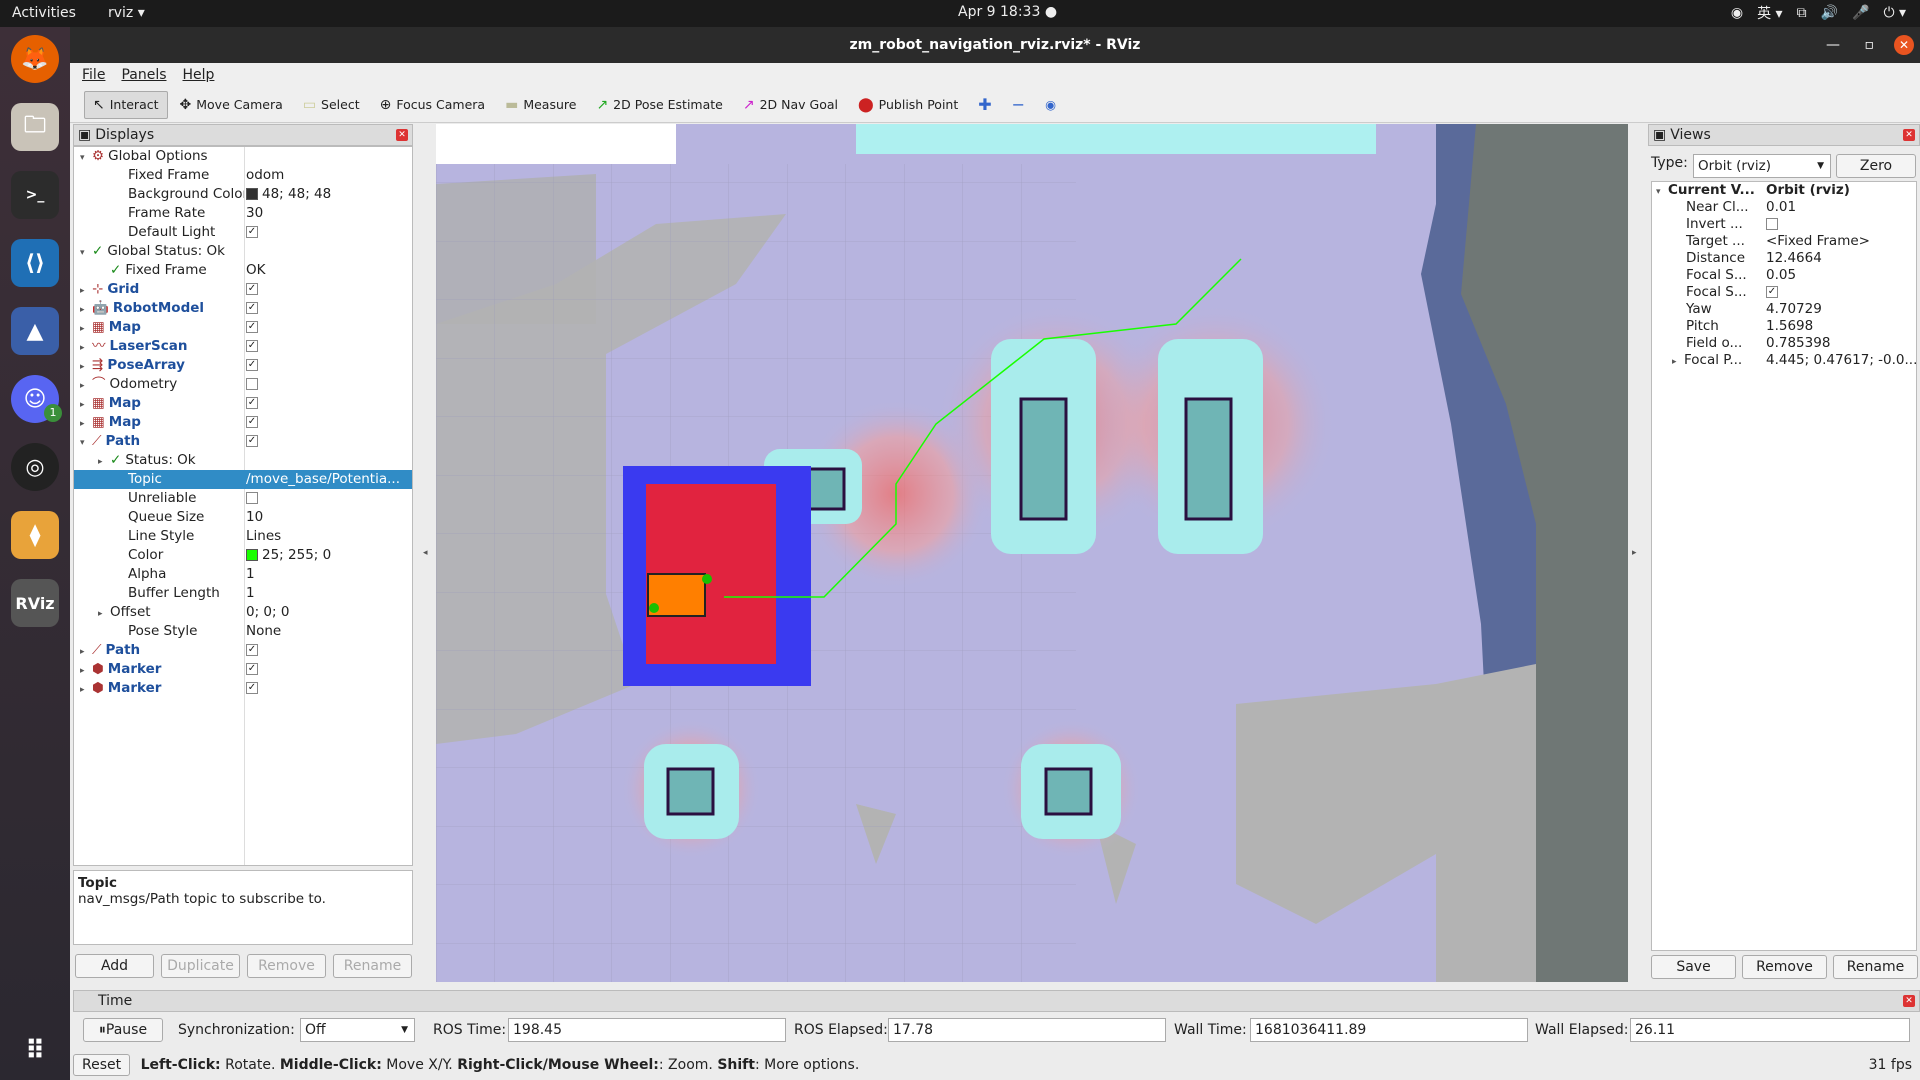  I want to click on display-row: Buffer Length 1, so click(243, 593).